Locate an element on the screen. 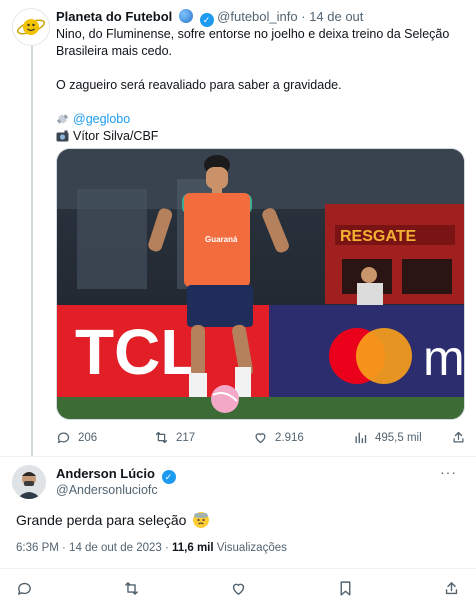 The image size is (476, 612). author-handle: @futebol_info is located at coordinates (257, 16).